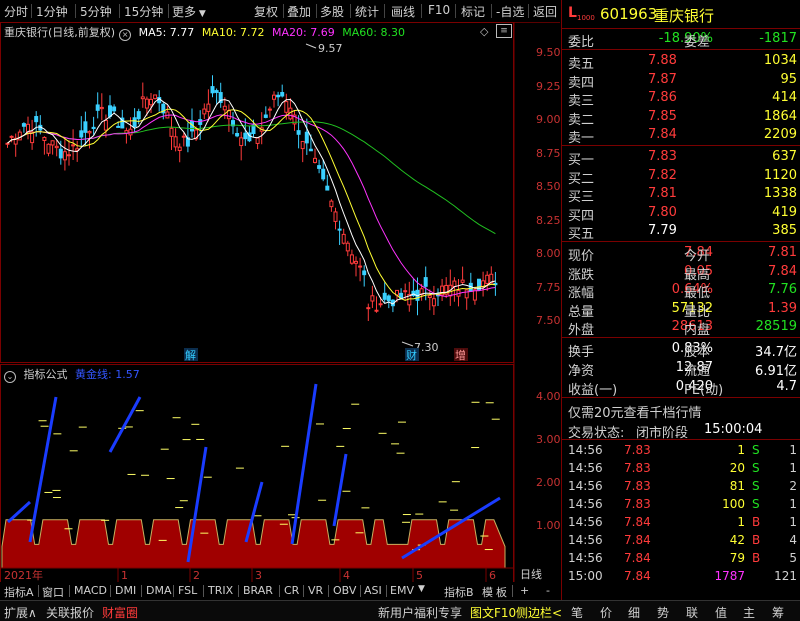 This screenshot has height=621, width=800. I want to click on settings-circle-icon: ×, so click(125, 35).